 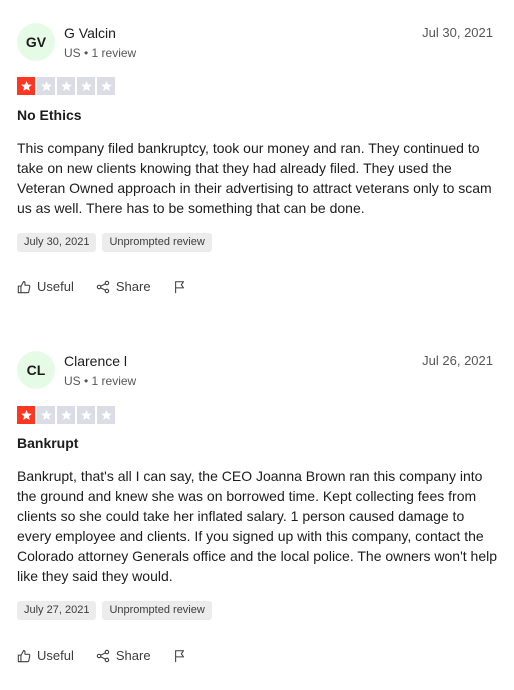 What do you see at coordinates (57, 610) in the screenshot?
I see `experience-date-tag: July 27, 2021` at bounding box center [57, 610].